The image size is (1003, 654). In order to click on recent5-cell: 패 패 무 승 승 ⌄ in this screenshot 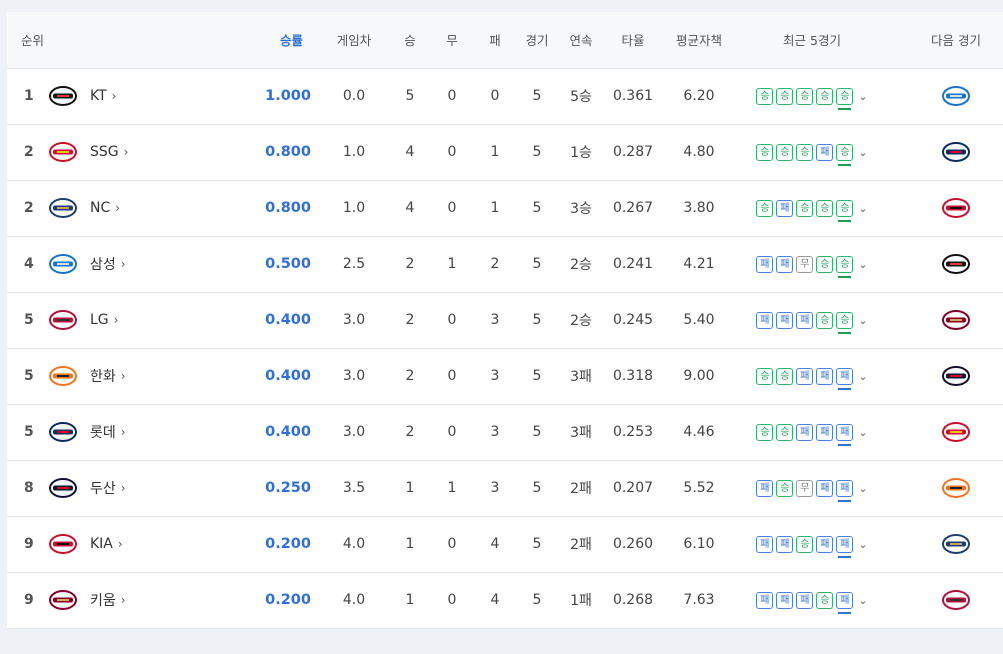, I will do `click(812, 264)`.